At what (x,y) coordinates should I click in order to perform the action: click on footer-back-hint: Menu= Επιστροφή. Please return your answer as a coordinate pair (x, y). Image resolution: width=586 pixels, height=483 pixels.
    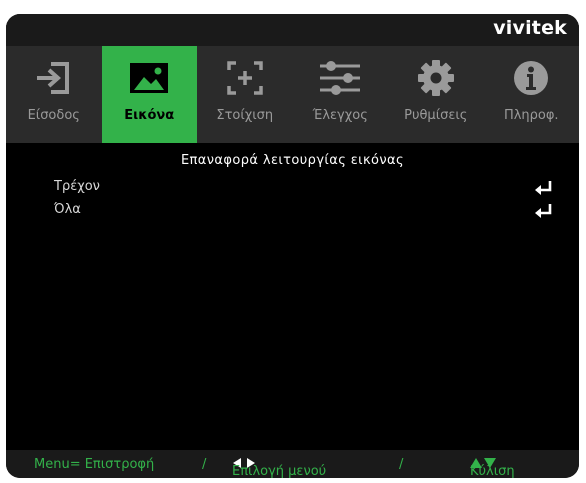
    Looking at the image, I should click on (94, 464).